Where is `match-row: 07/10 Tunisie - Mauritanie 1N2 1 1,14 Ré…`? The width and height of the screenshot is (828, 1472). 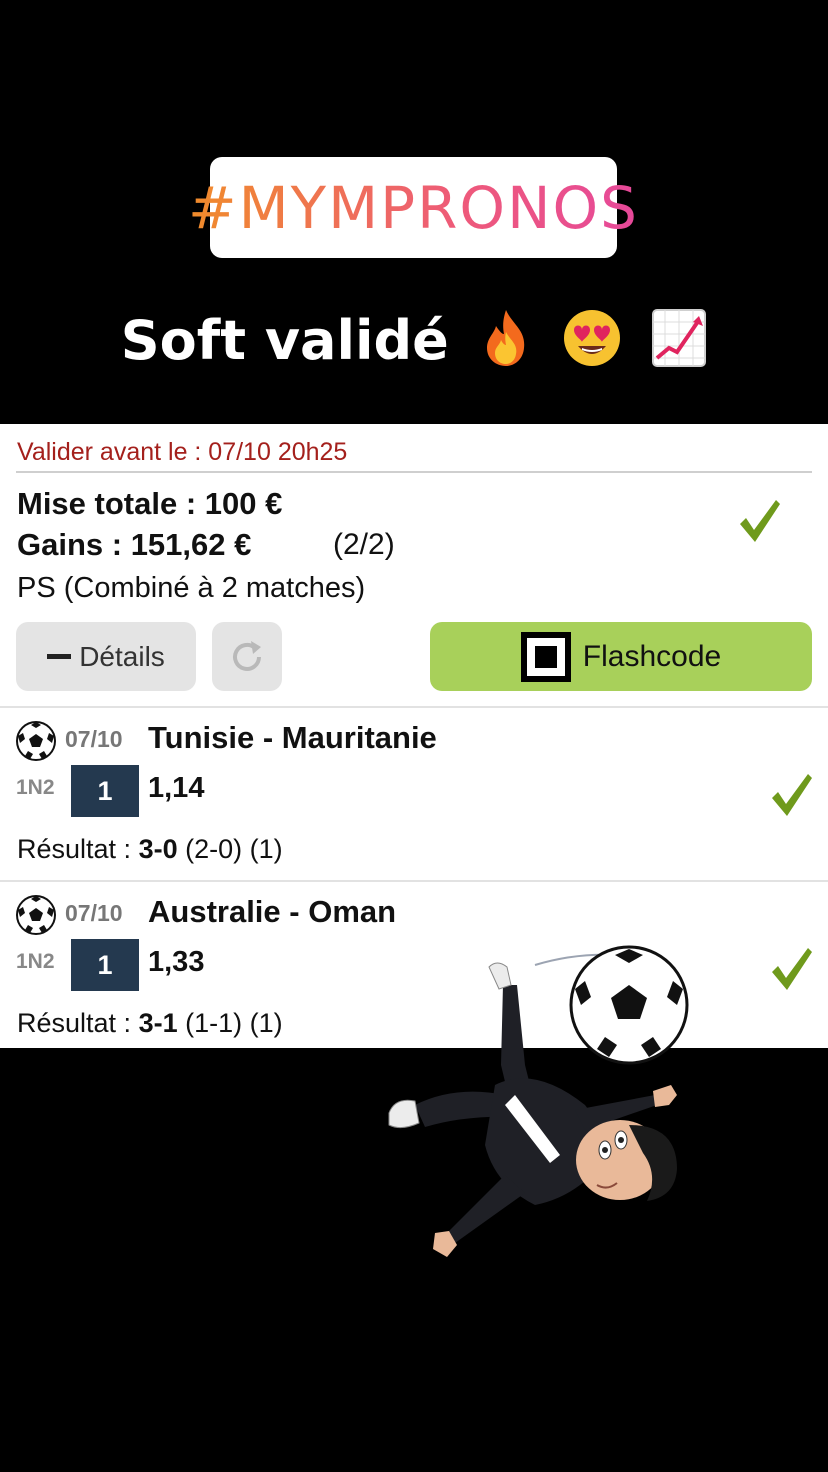 match-row: 07/10 Tunisie - Mauritanie 1N2 1 1,14 Ré… is located at coordinates (414, 794).